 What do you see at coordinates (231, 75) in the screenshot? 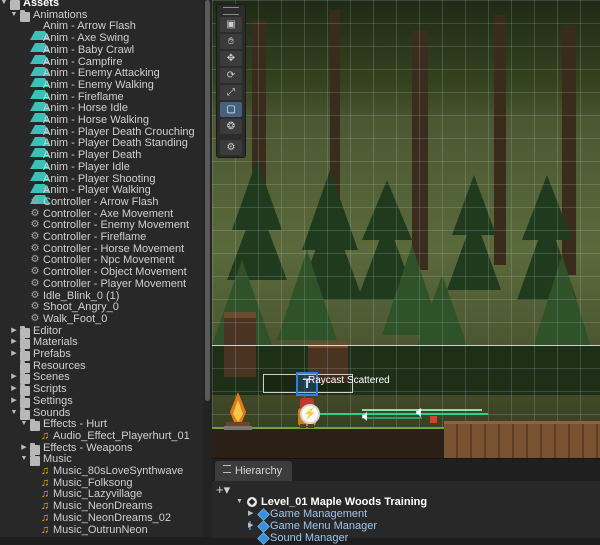
I see `rotate-tool-icon: ⟳` at bounding box center [231, 75].